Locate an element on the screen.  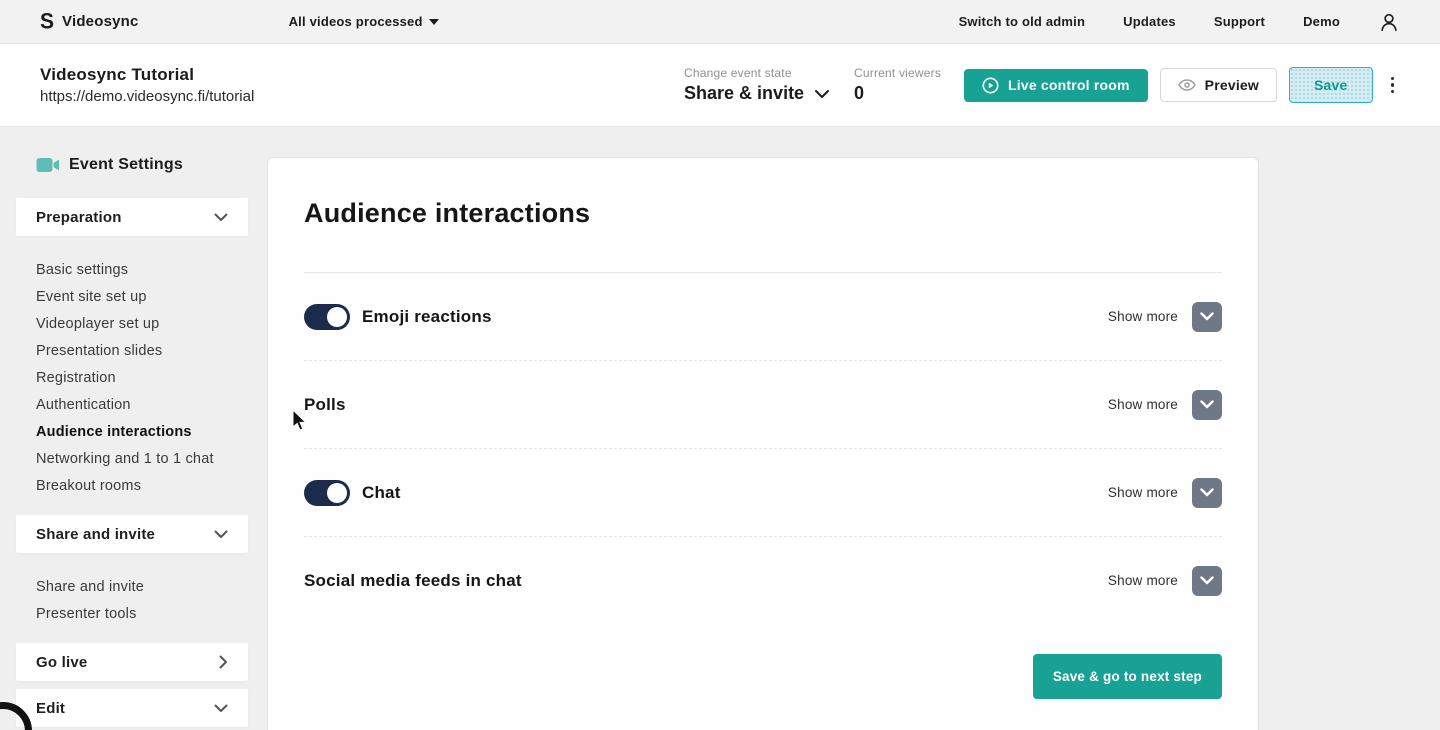
setting-row-social-media-feeds: Social media feeds in chat Show more is located at coordinates (763, 580).